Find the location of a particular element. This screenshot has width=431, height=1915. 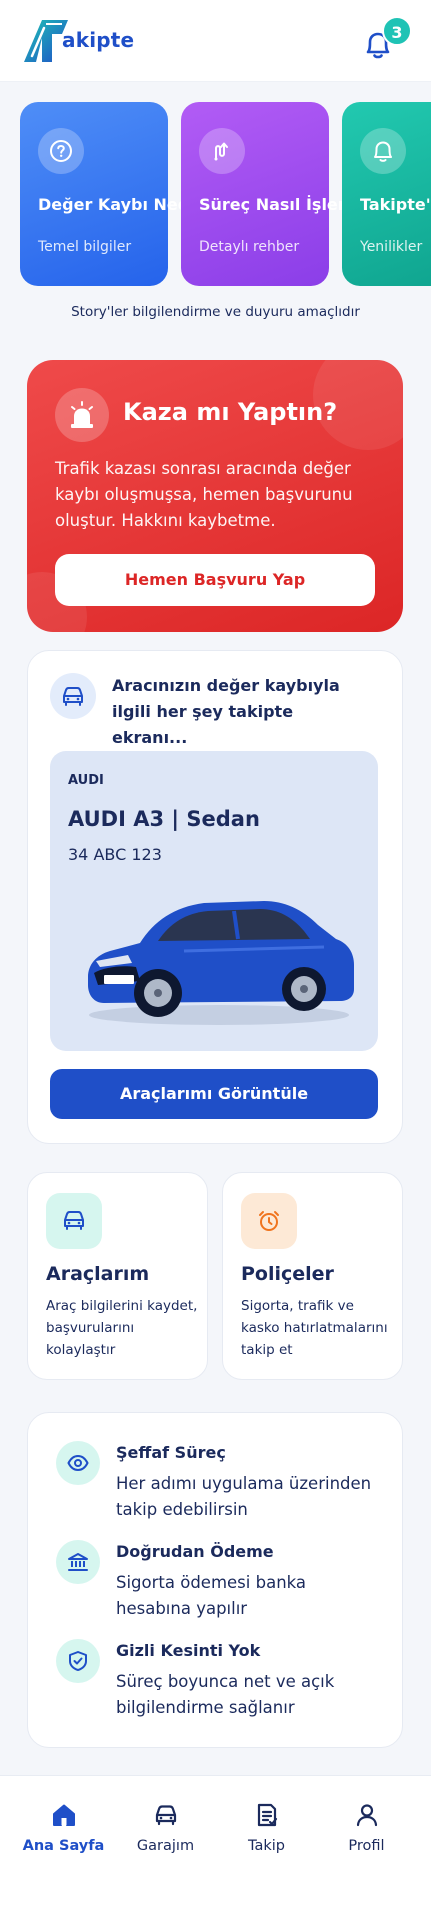

logo-text: akipte is located at coordinates (98, 40).